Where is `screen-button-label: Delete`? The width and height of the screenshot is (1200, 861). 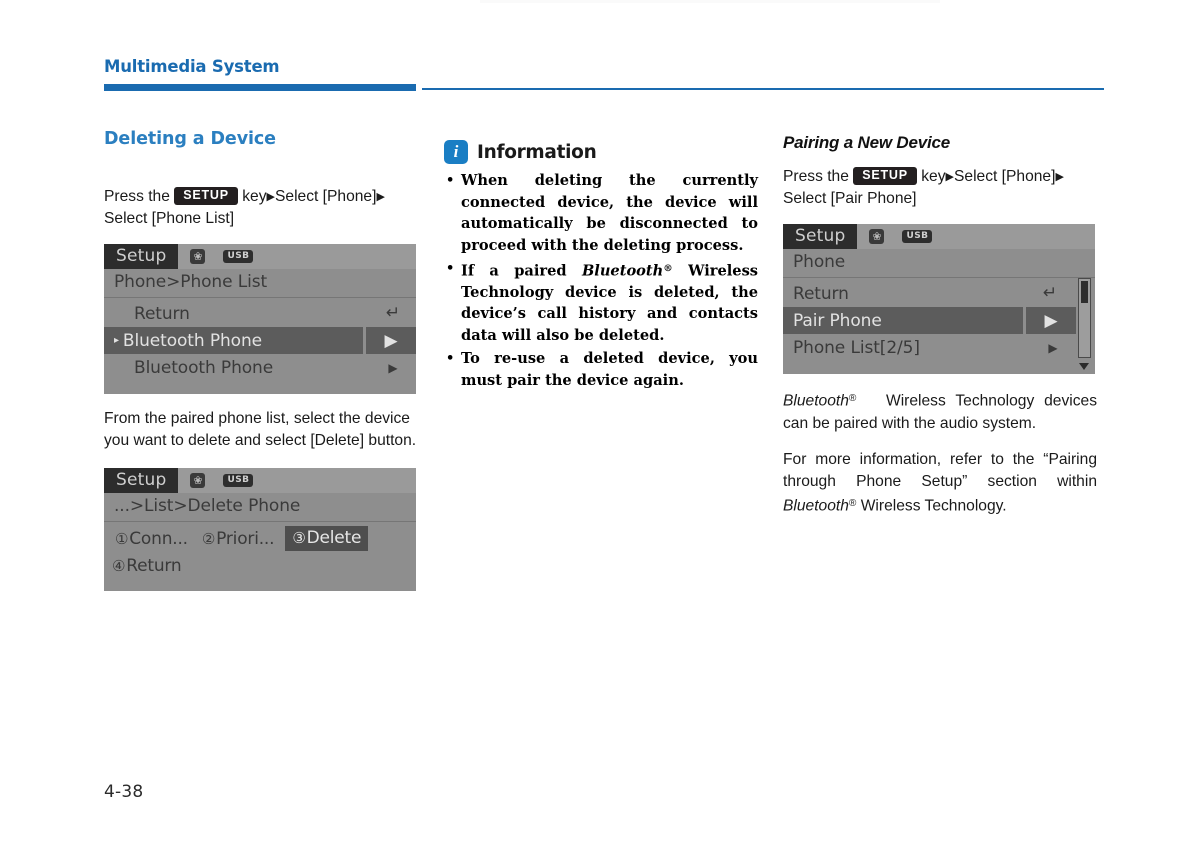
screen-button-label: Delete is located at coordinates (334, 538).